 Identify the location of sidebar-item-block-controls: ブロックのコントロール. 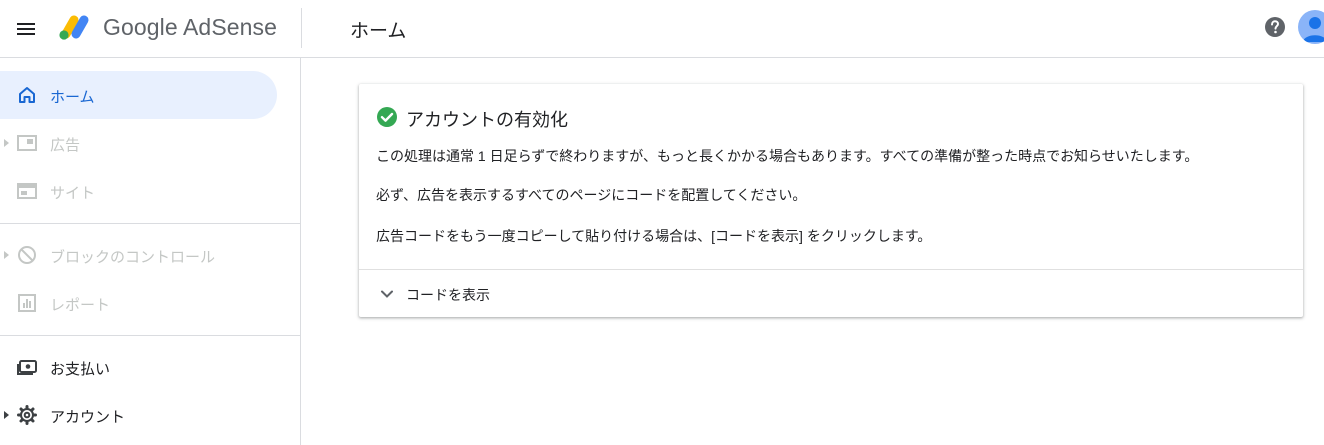
(138, 255).